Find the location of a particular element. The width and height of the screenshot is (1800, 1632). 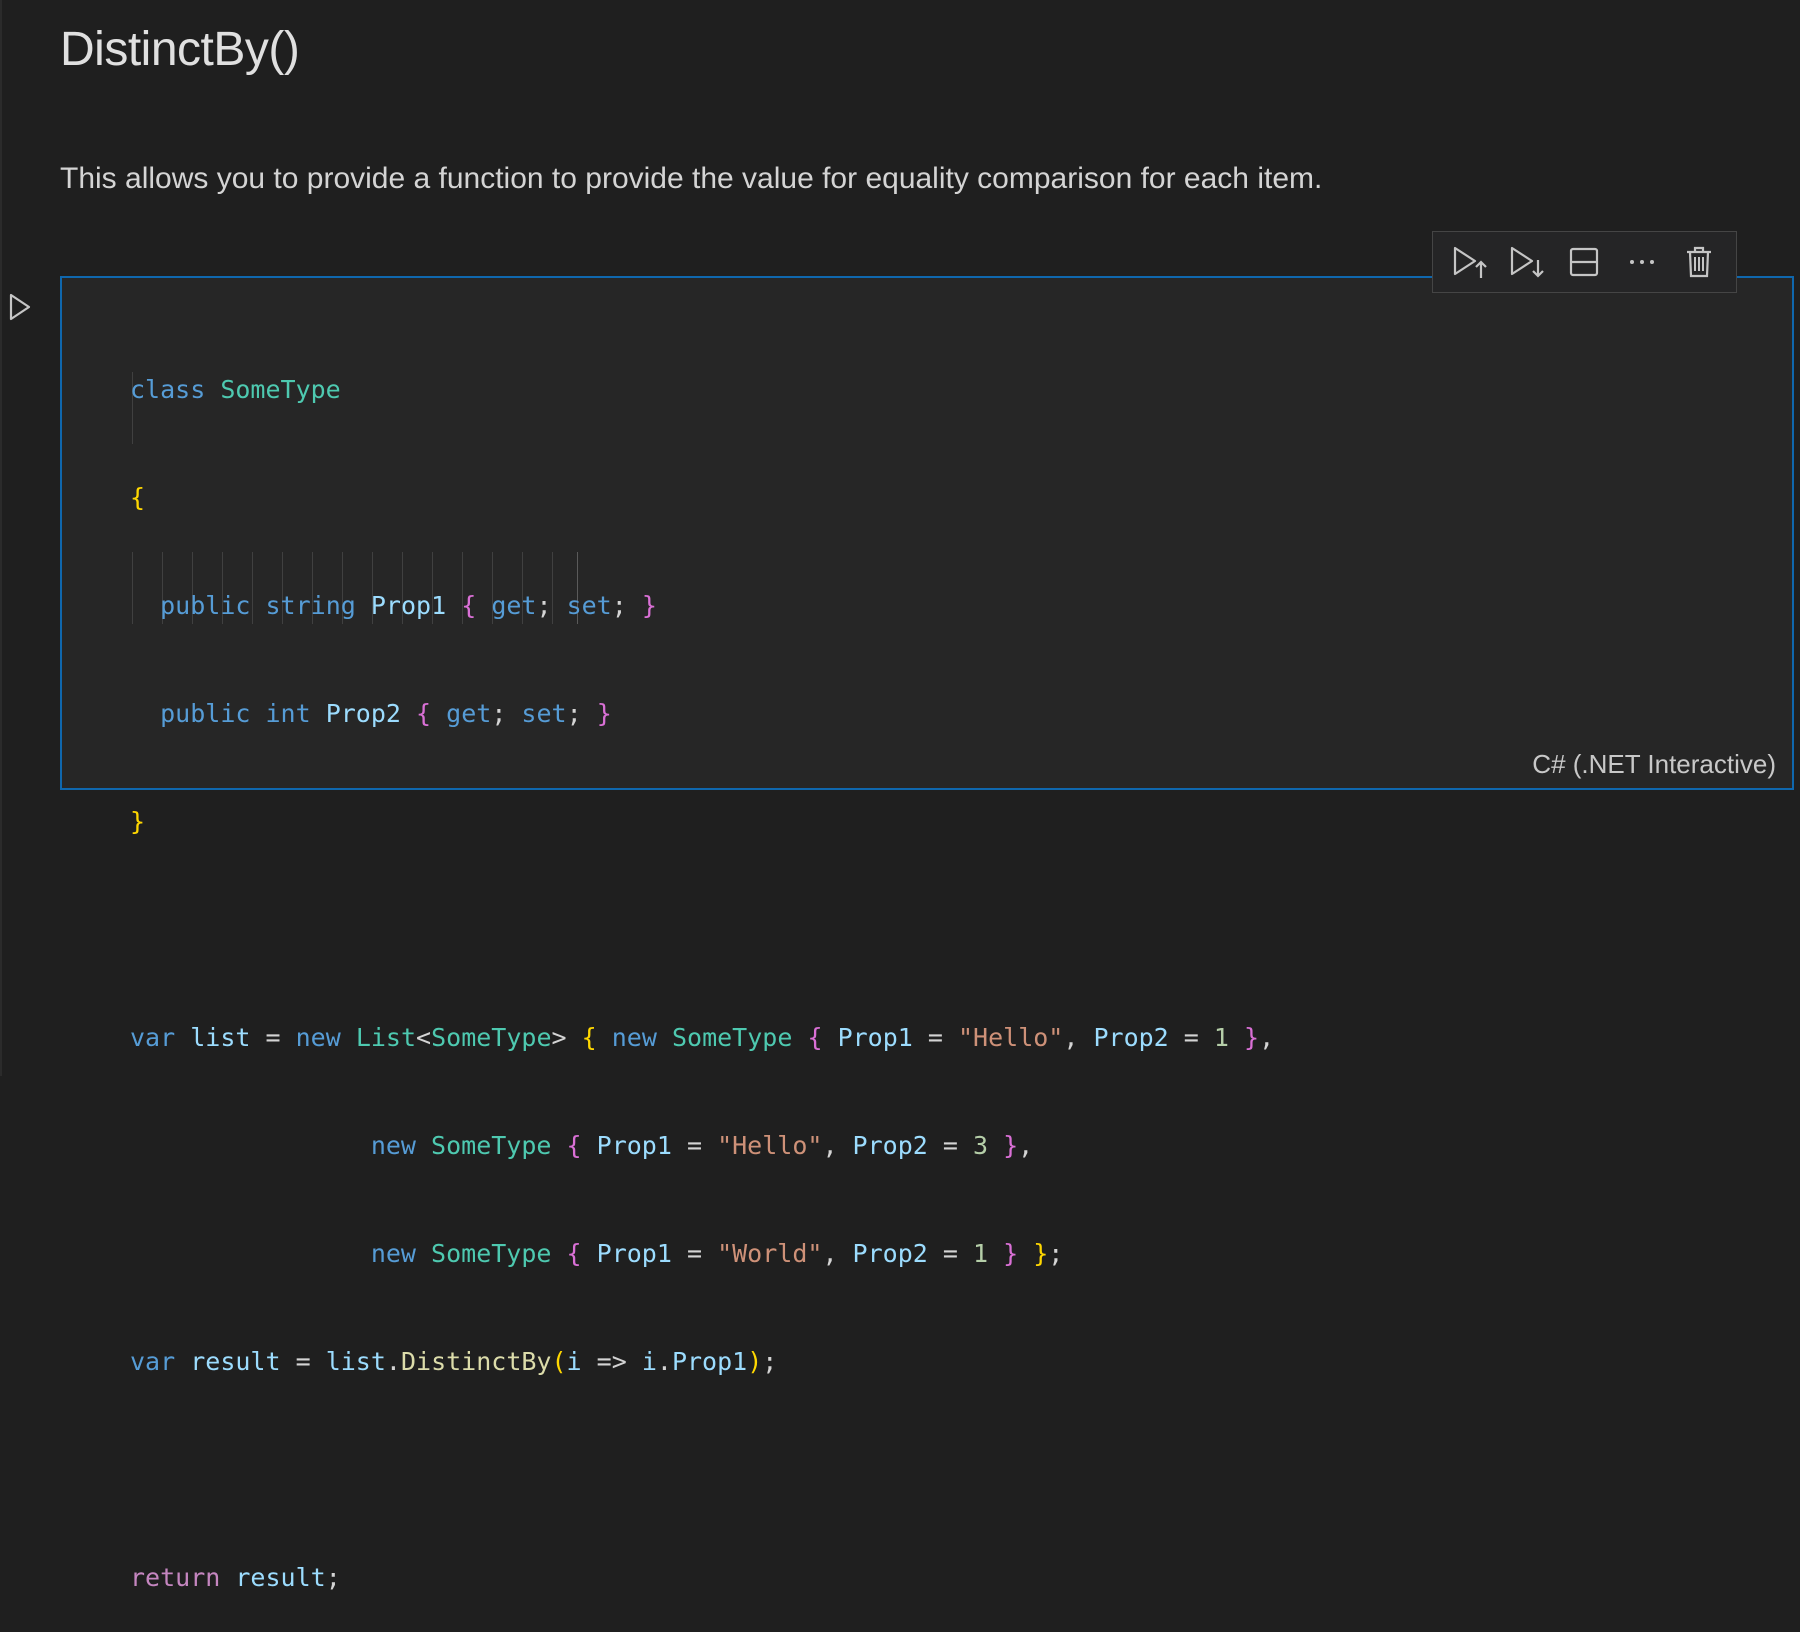

execute-below-icon is located at coordinates (1527, 262).